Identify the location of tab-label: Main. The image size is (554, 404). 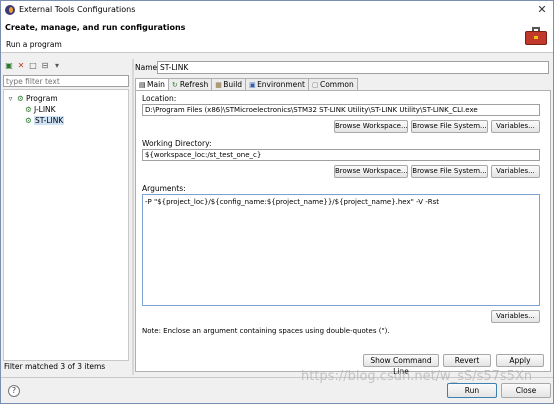
(156, 84).